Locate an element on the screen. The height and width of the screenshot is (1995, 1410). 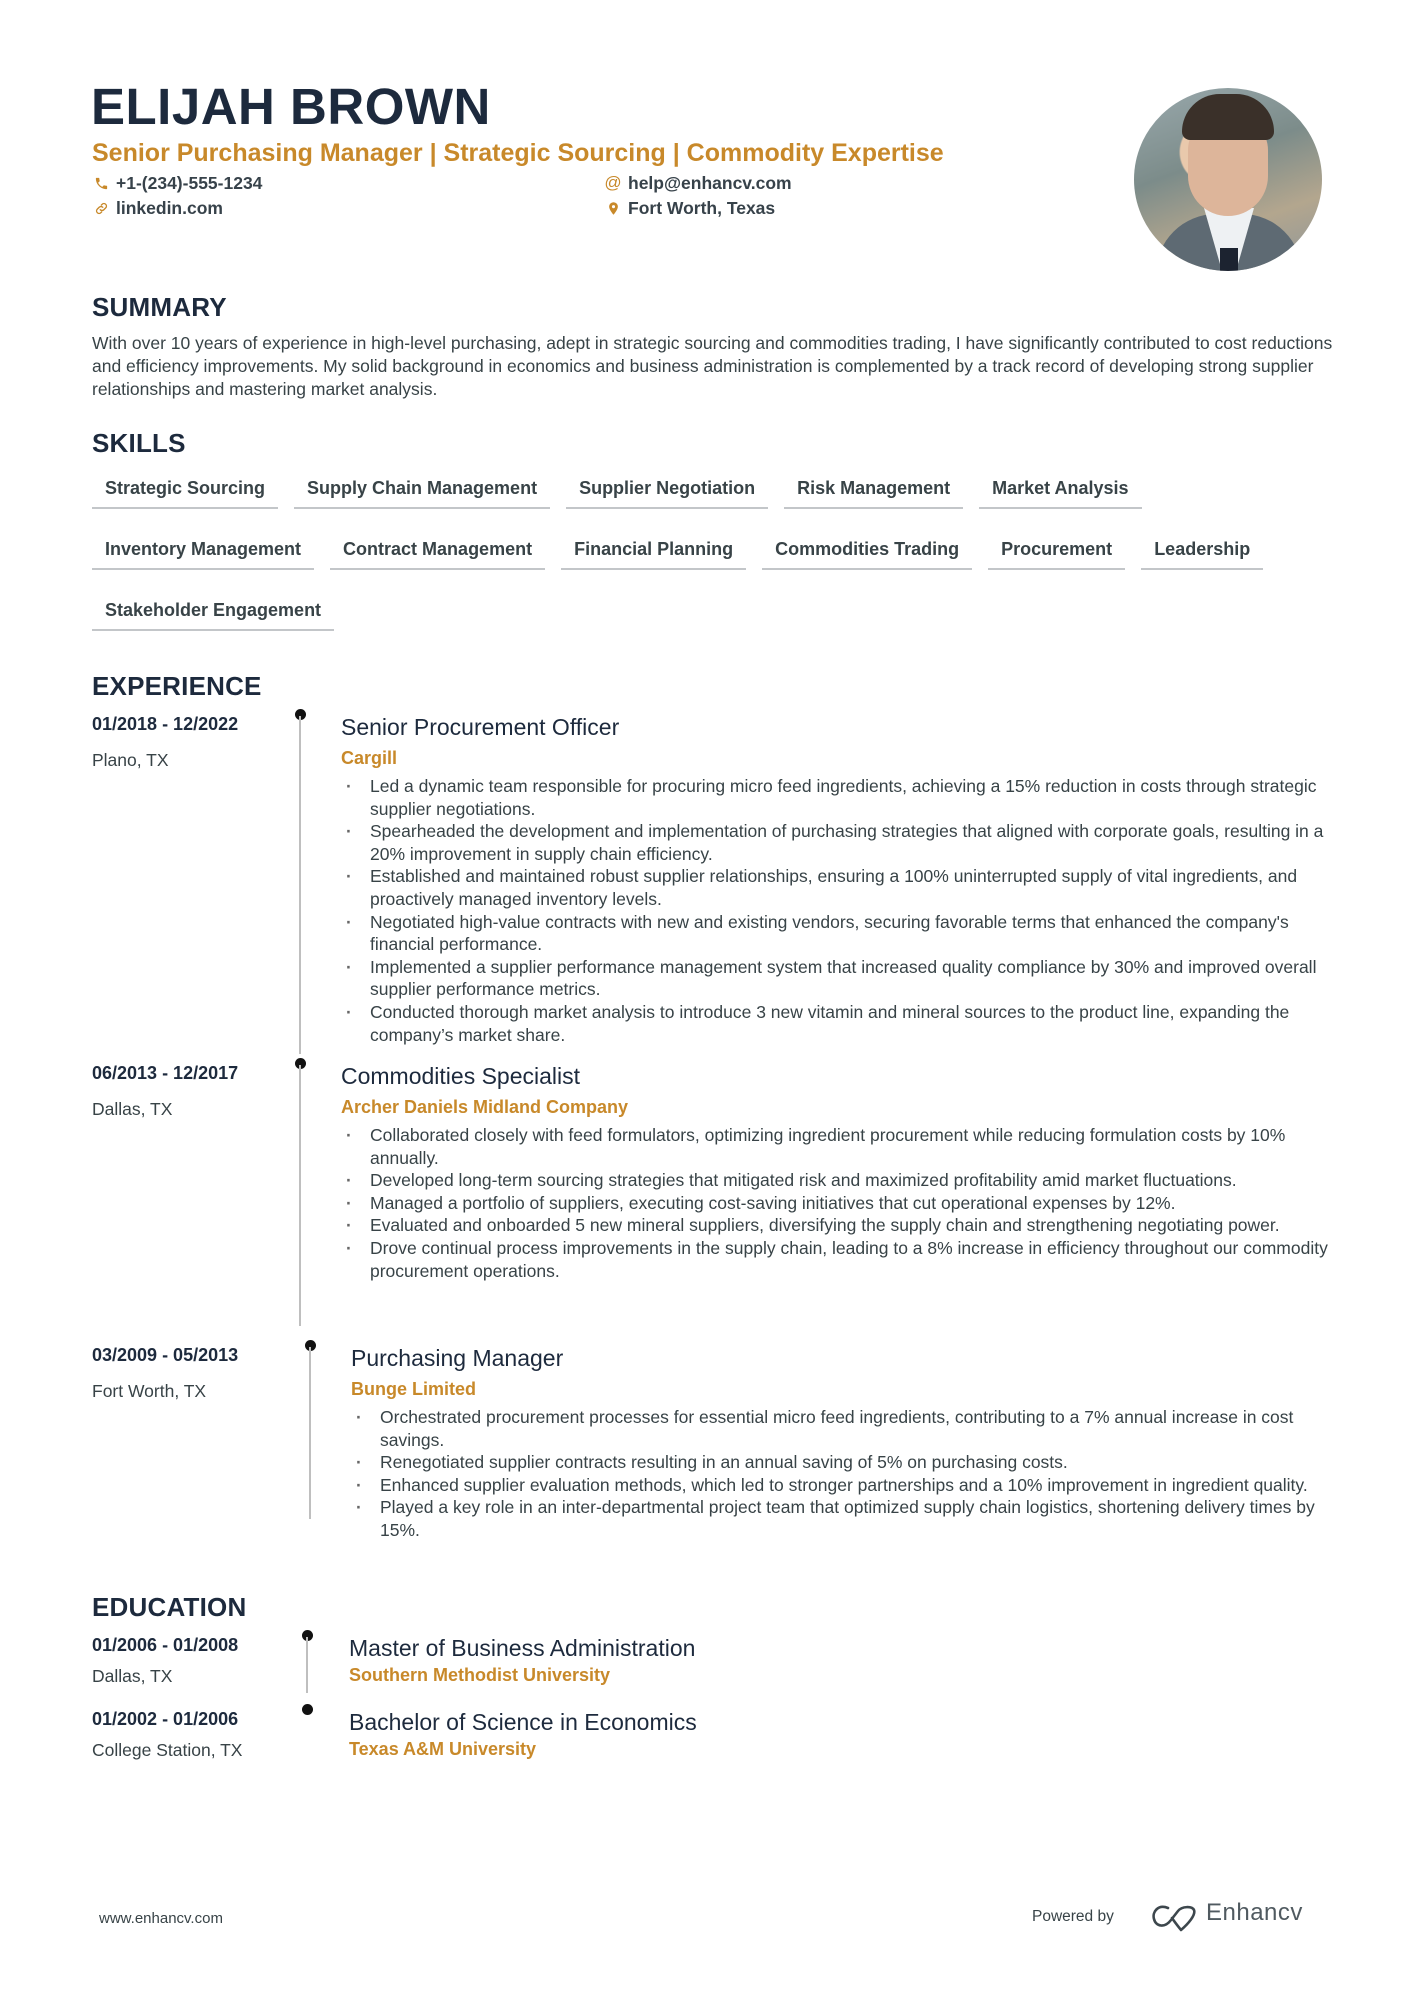
enhancv-brand: Enhancv is located at coordinates (1254, 1913).